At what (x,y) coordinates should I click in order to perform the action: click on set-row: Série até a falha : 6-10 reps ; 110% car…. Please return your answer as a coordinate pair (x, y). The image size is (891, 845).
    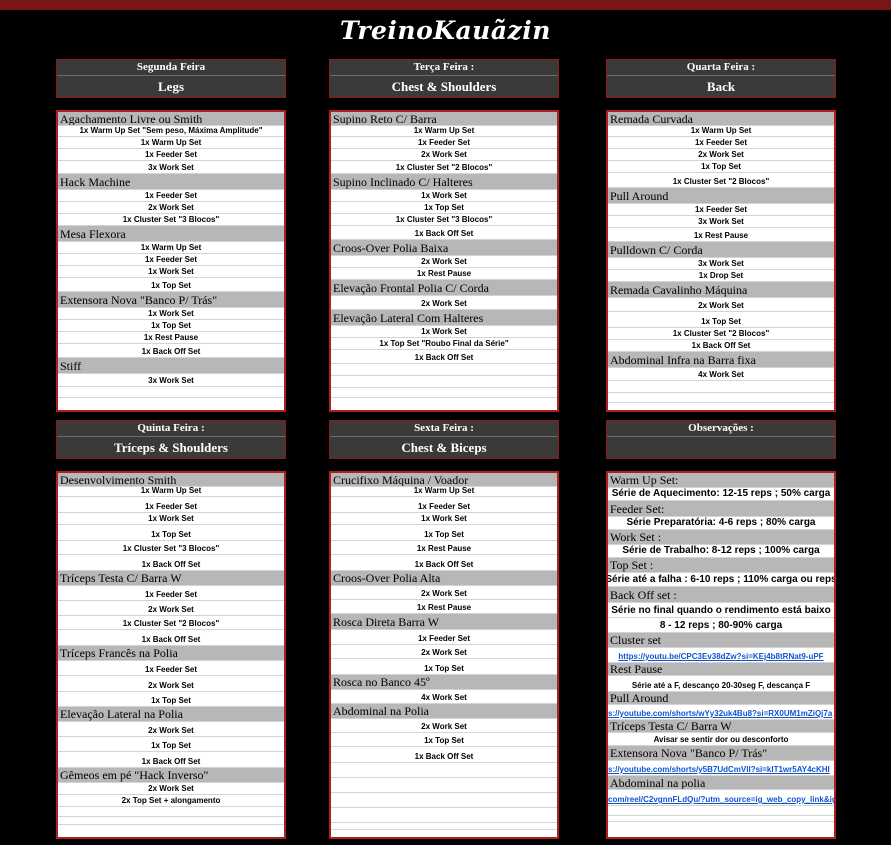
    Looking at the image, I should click on (721, 580).